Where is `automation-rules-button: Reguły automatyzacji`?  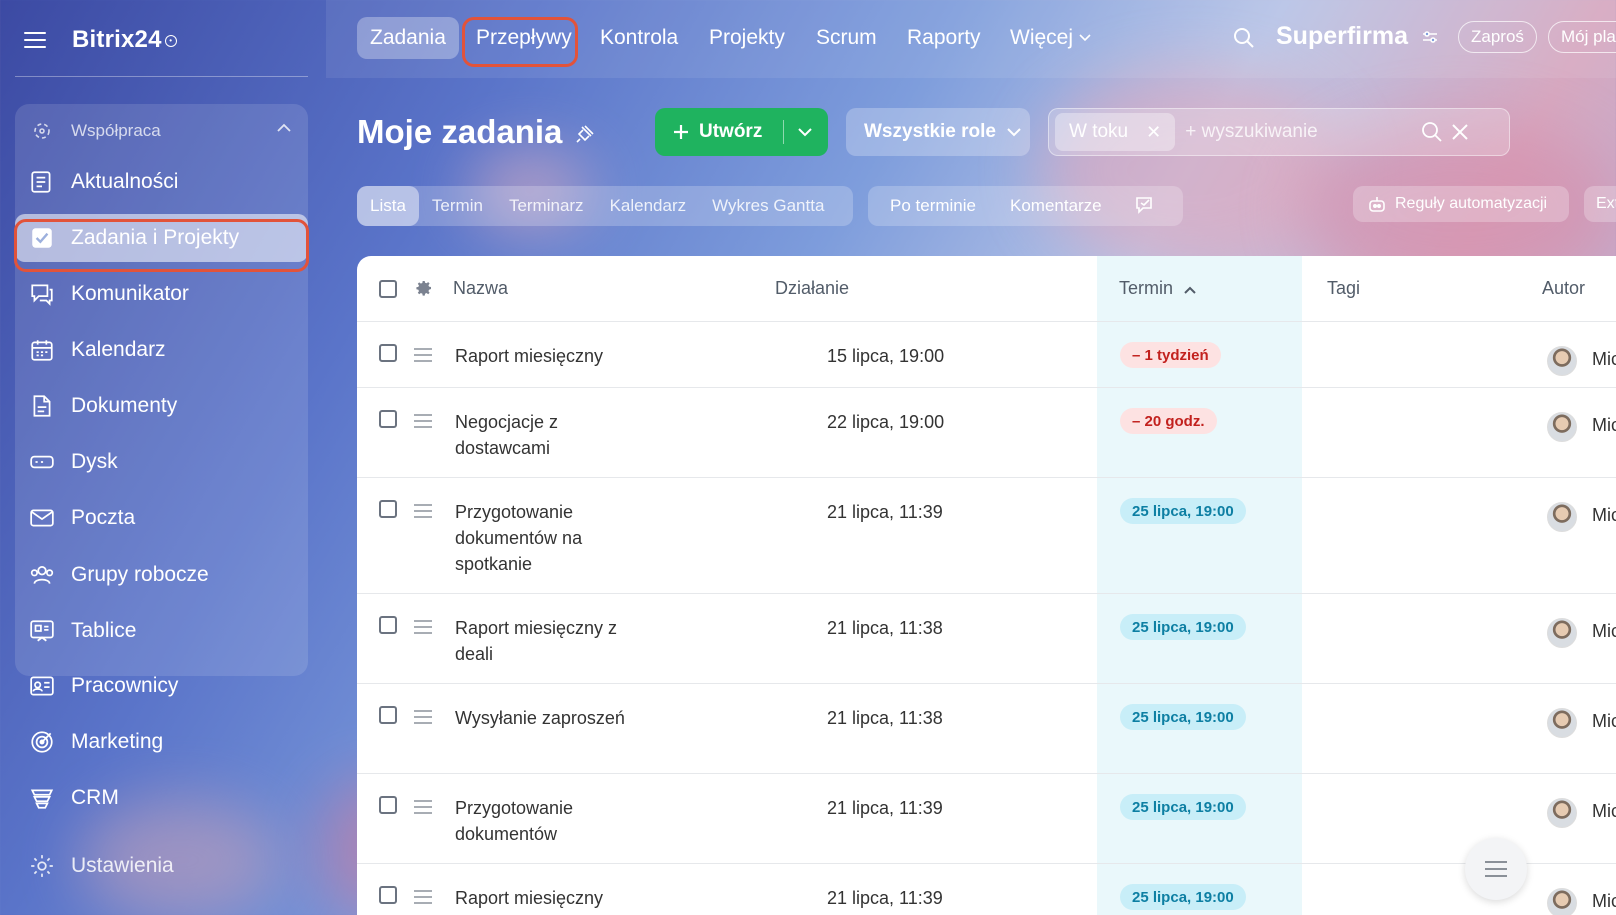
automation-rules-button: Reguły automatyzacji is located at coordinates (1461, 204).